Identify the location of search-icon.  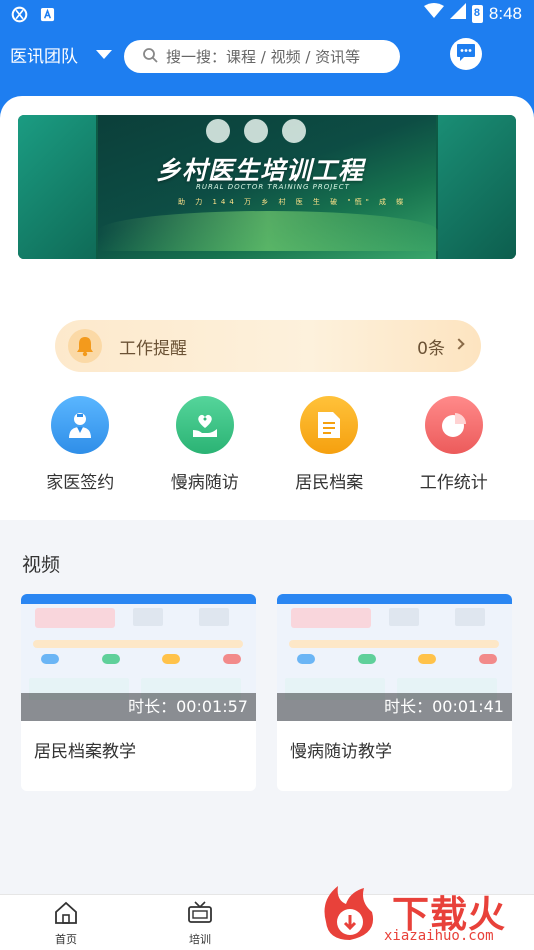
(150, 57).